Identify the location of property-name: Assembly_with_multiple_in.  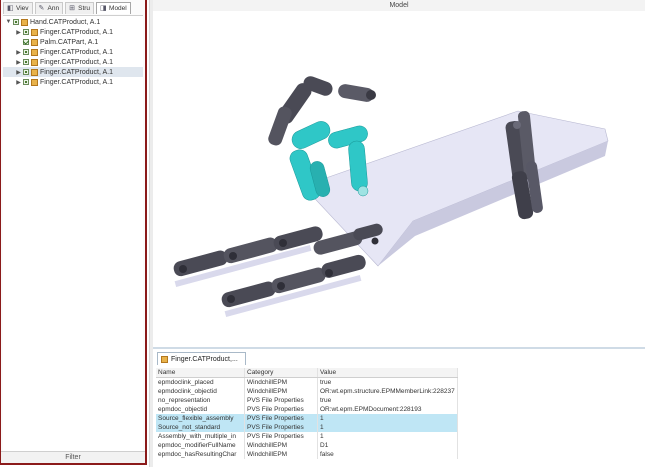
(200, 436).